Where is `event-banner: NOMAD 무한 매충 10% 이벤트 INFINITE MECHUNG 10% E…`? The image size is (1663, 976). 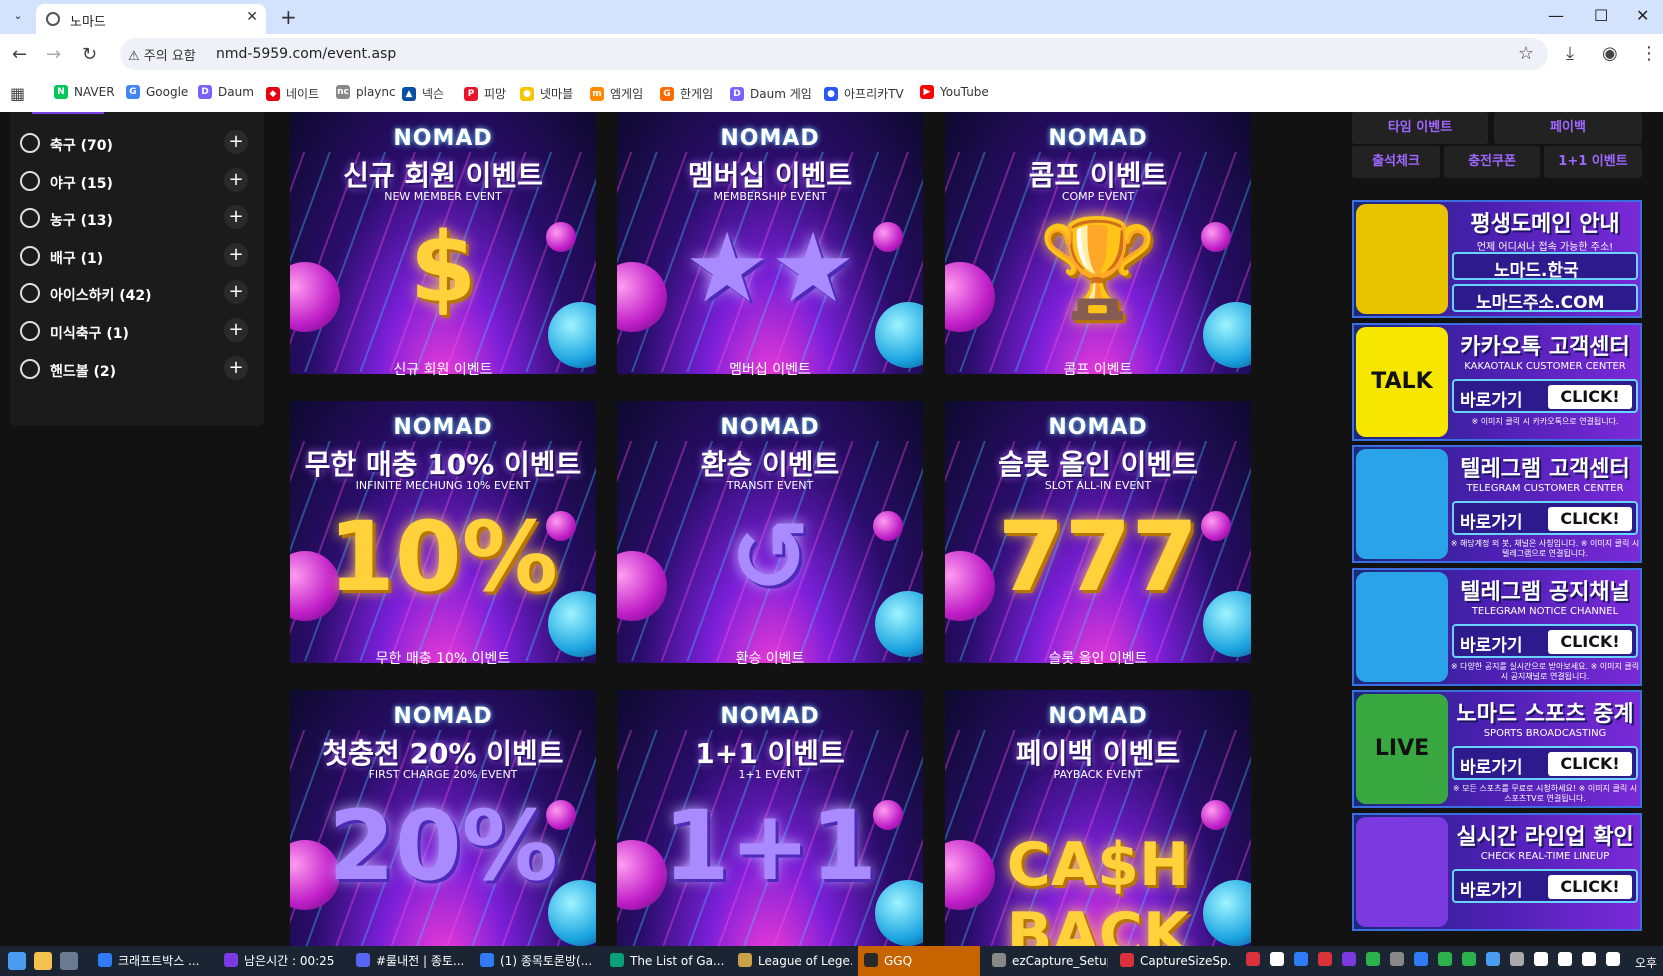 event-banner: NOMAD 무한 매충 10% 이벤트 INFINITE MECHUNG 10% E… is located at coordinates (443, 532).